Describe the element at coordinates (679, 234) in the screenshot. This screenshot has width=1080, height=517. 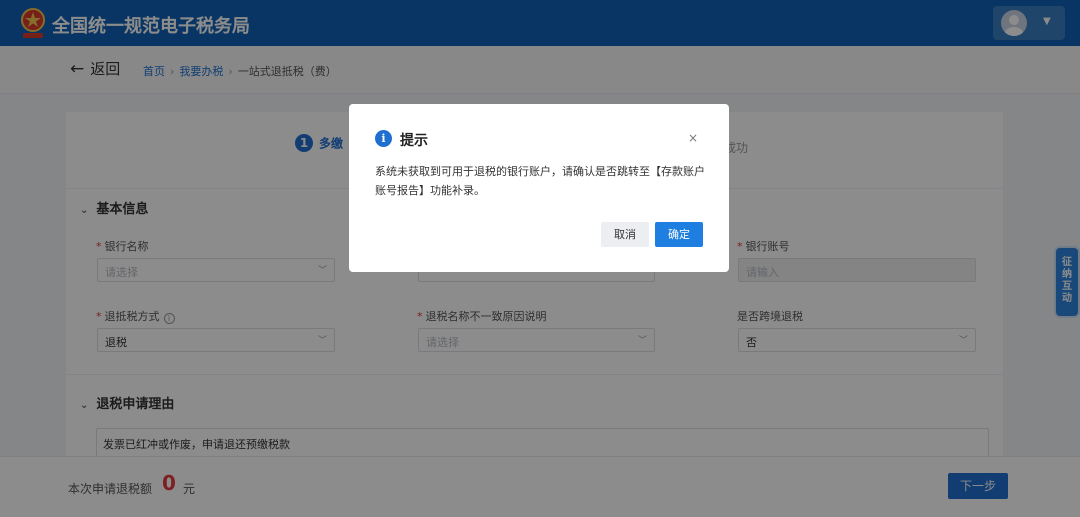
I see `confirm-button: 确定` at that location.